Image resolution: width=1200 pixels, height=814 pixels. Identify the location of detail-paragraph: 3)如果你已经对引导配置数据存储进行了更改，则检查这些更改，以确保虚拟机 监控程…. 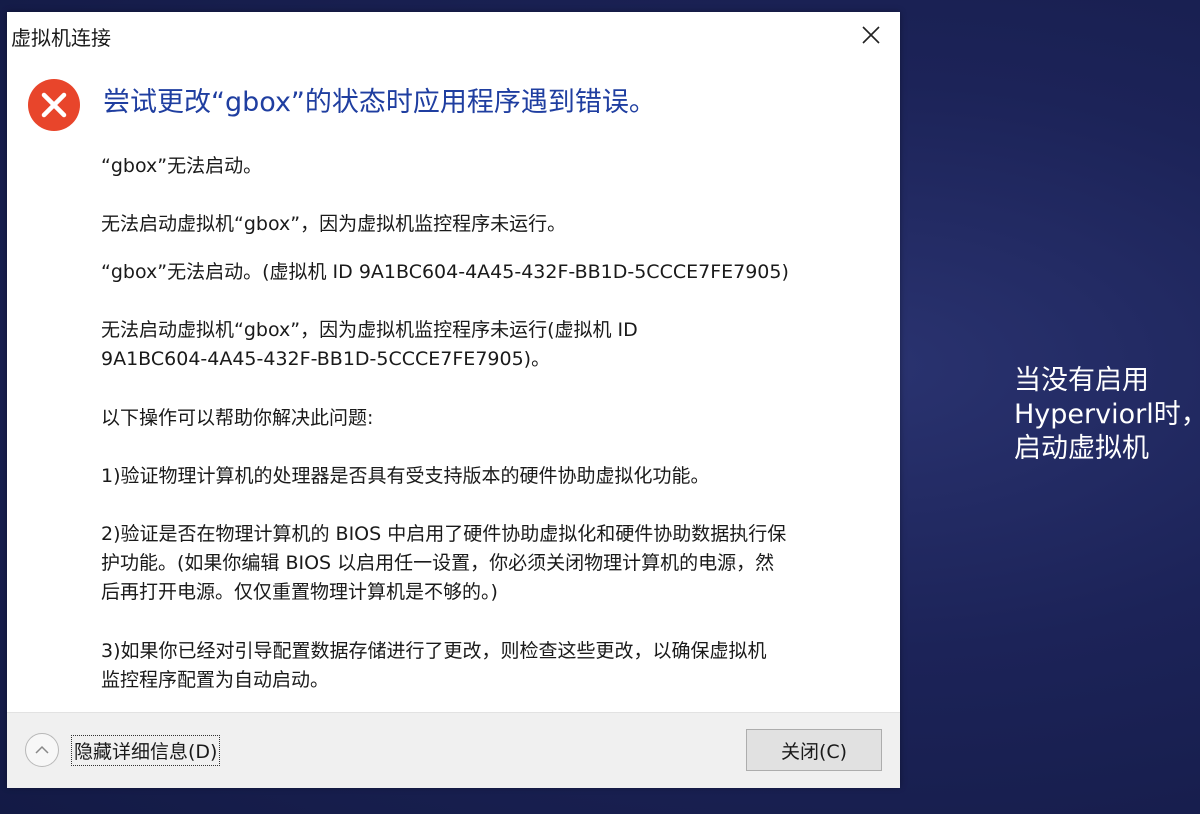
(434, 665).